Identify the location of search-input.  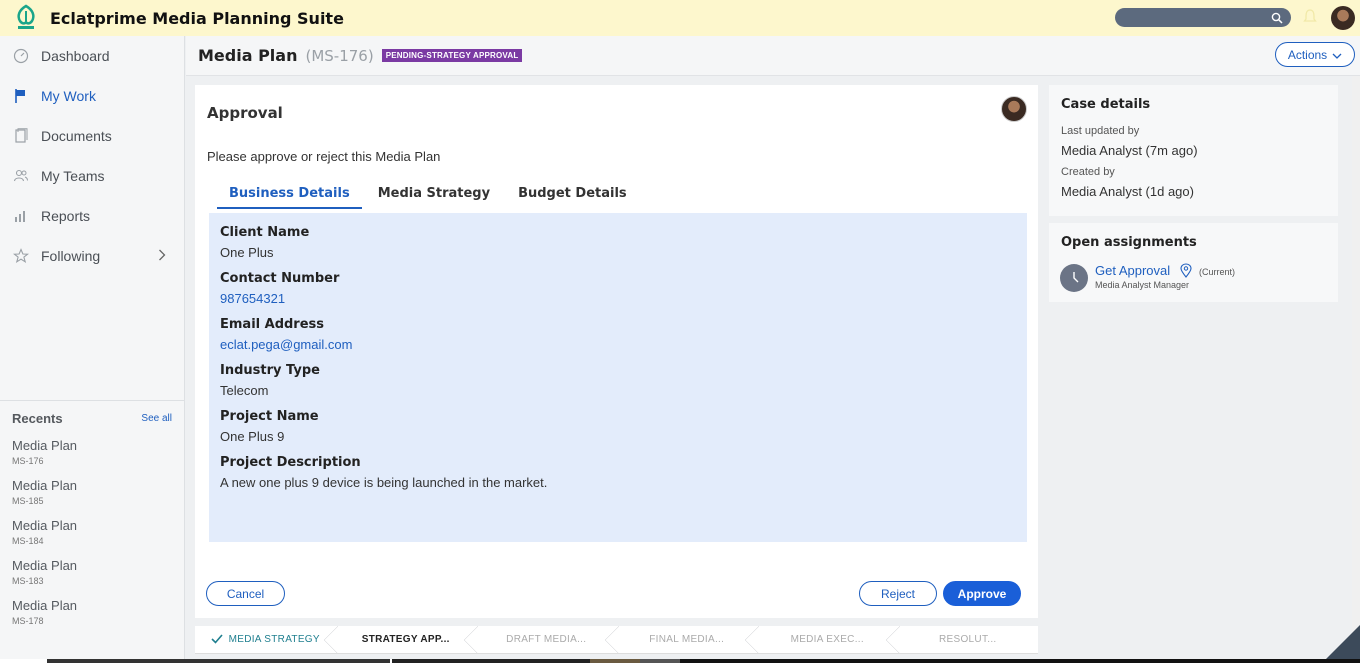
(1203, 17).